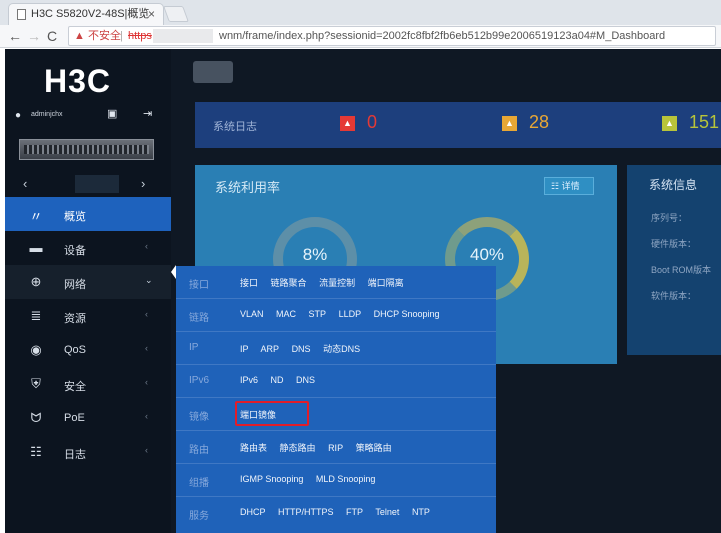 This screenshot has height=533, width=721. What do you see at coordinates (336, 513) in the screenshot?
I see `submenu-row-services: 服务 DHCP HTTP/HTTPS FTP Telnet NTP` at bounding box center [336, 513].